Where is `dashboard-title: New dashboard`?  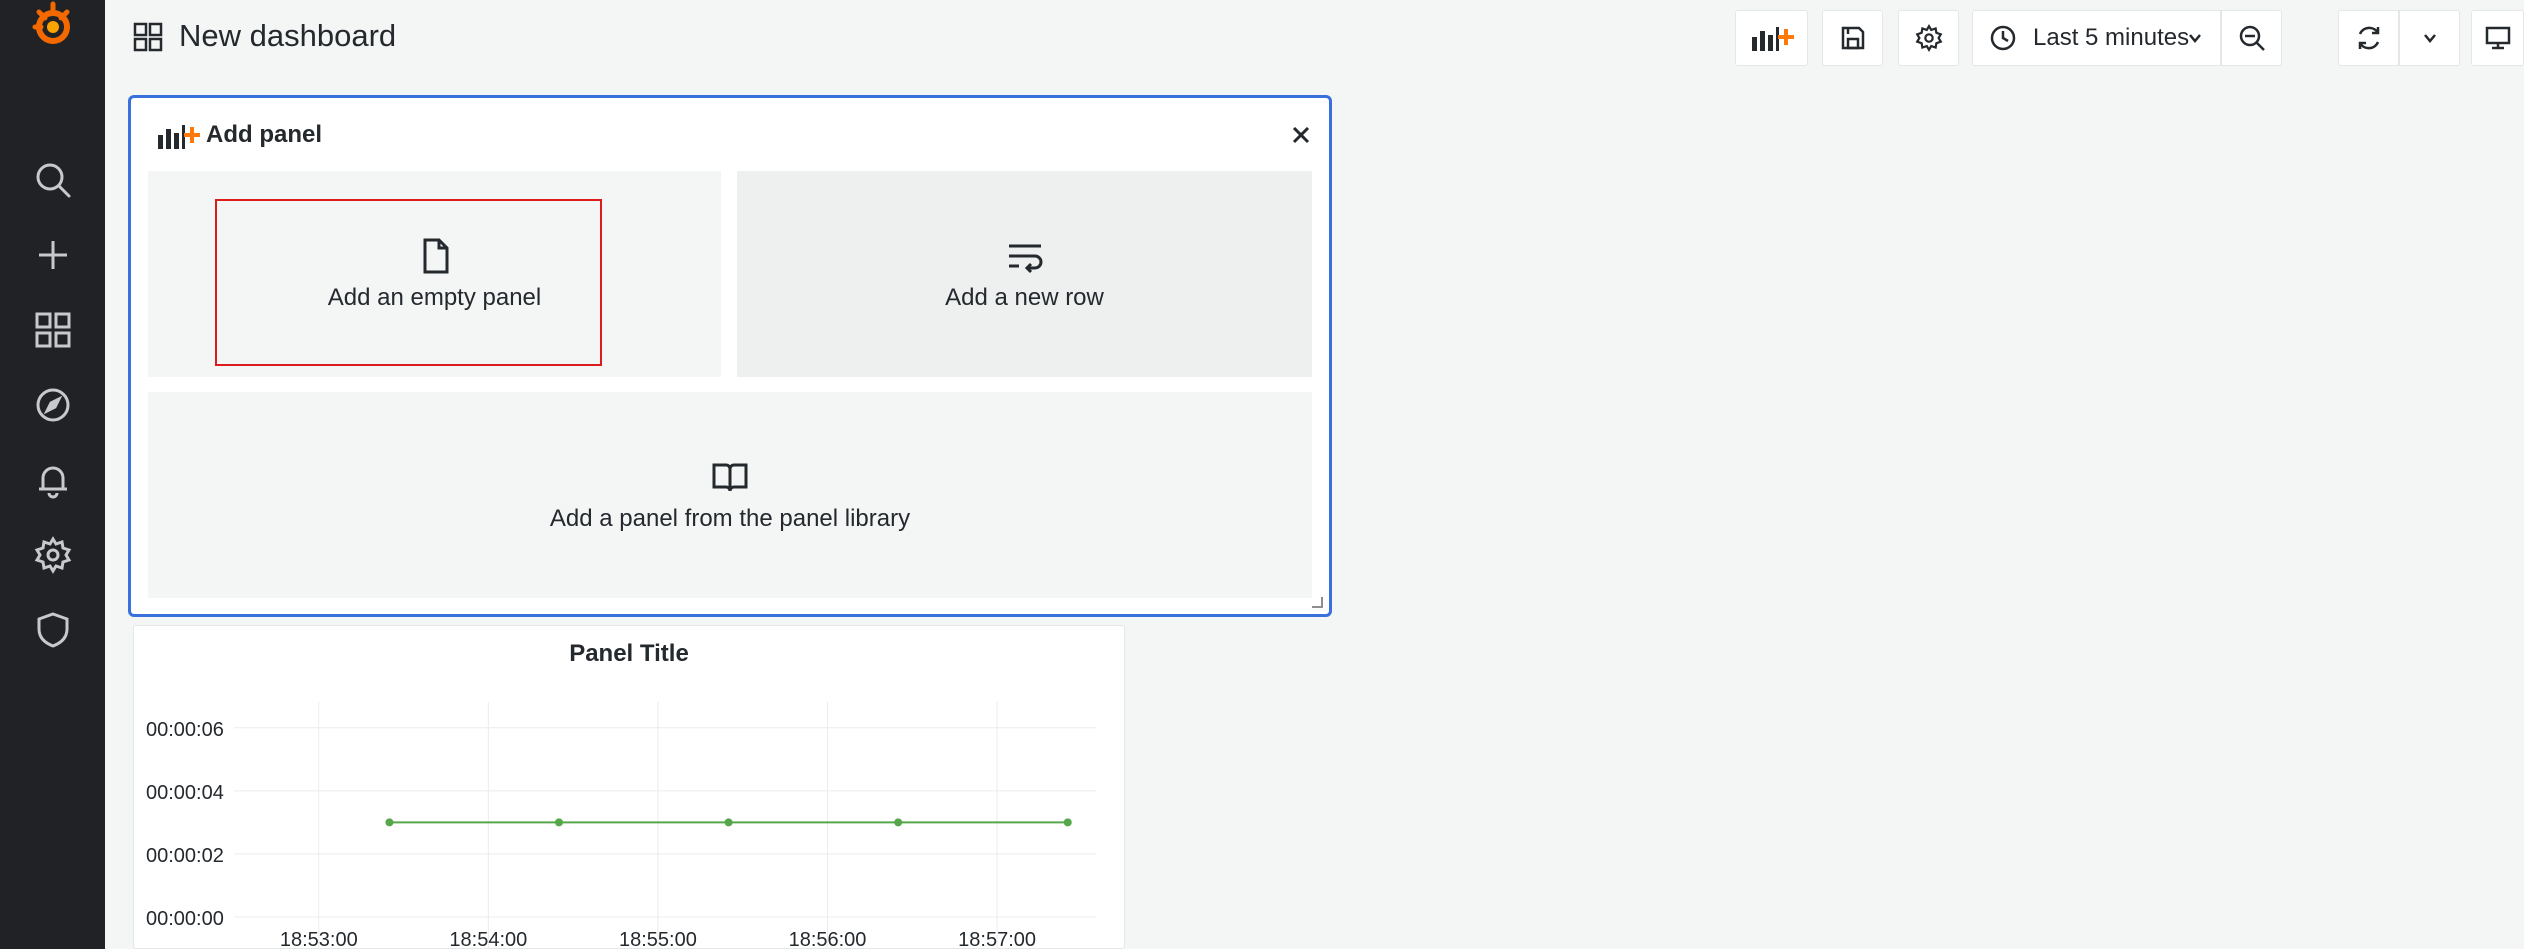 dashboard-title: New dashboard is located at coordinates (287, 36).